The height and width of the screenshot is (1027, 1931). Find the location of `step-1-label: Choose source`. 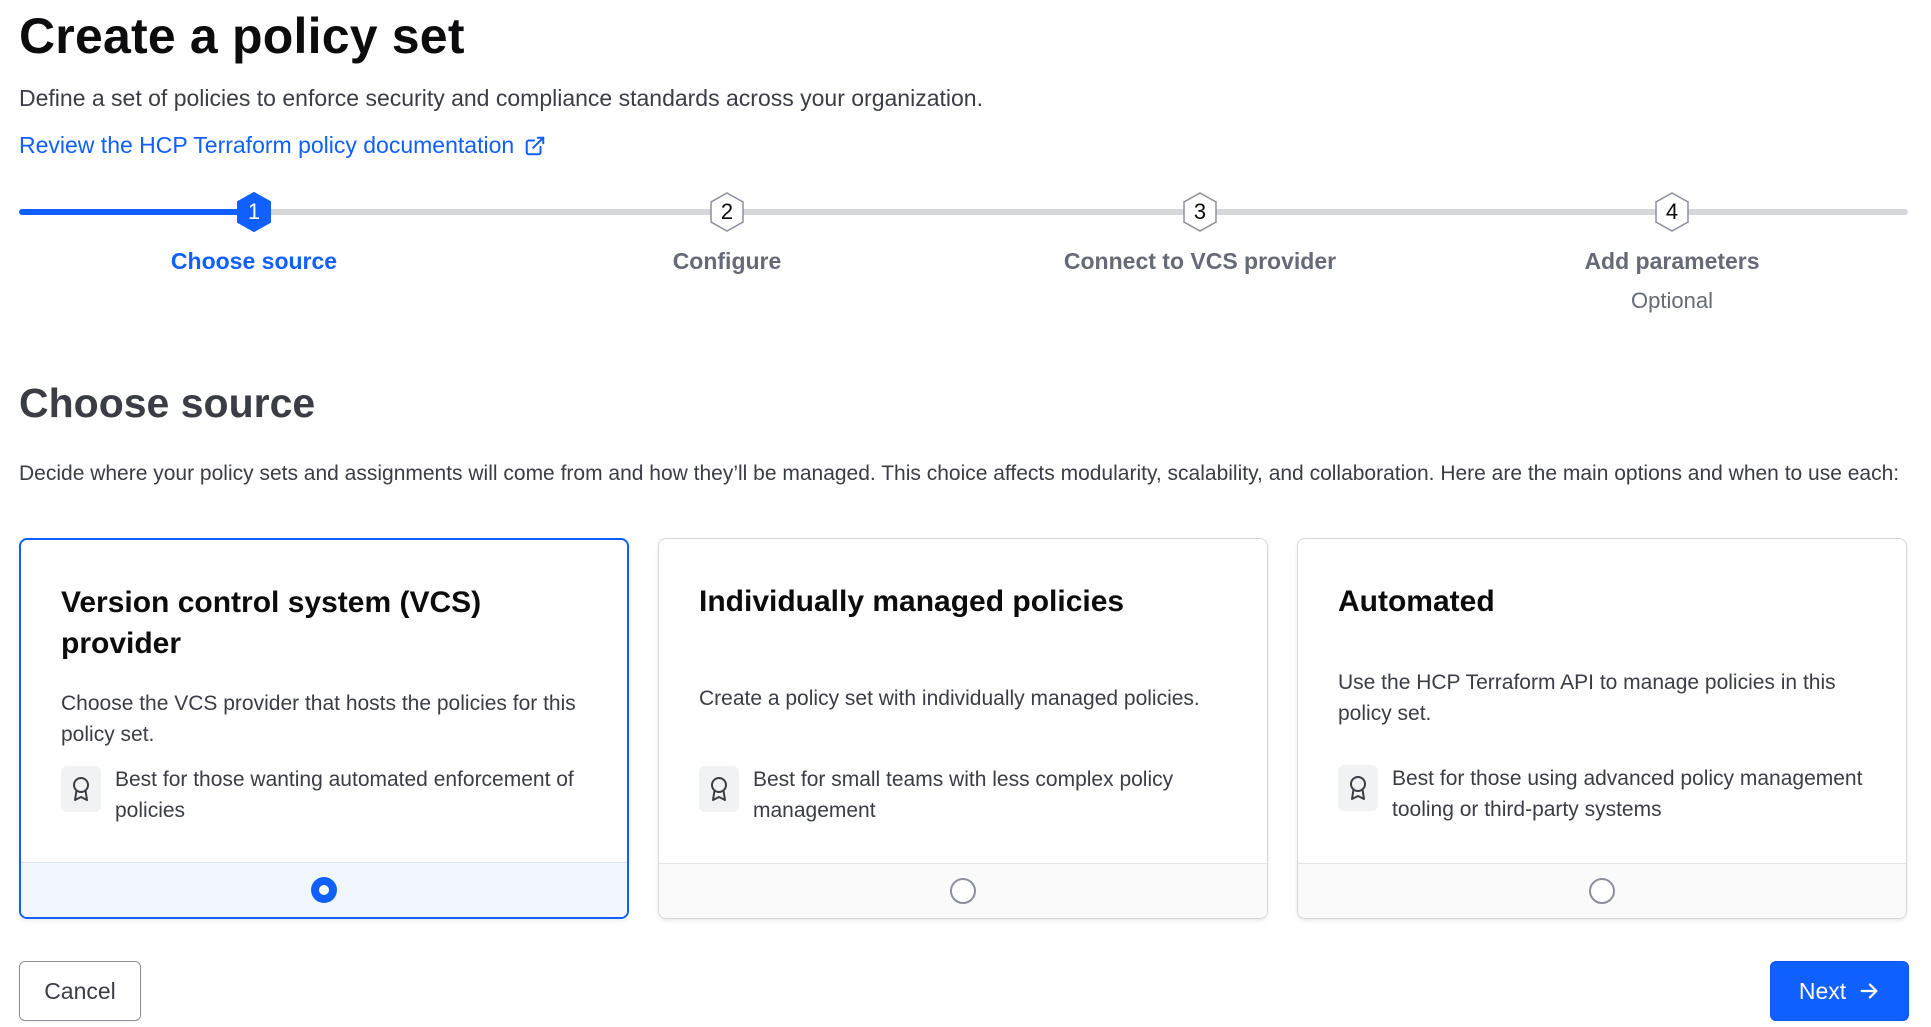

step-1-label: Choose source is located at coordinates (254, 261).